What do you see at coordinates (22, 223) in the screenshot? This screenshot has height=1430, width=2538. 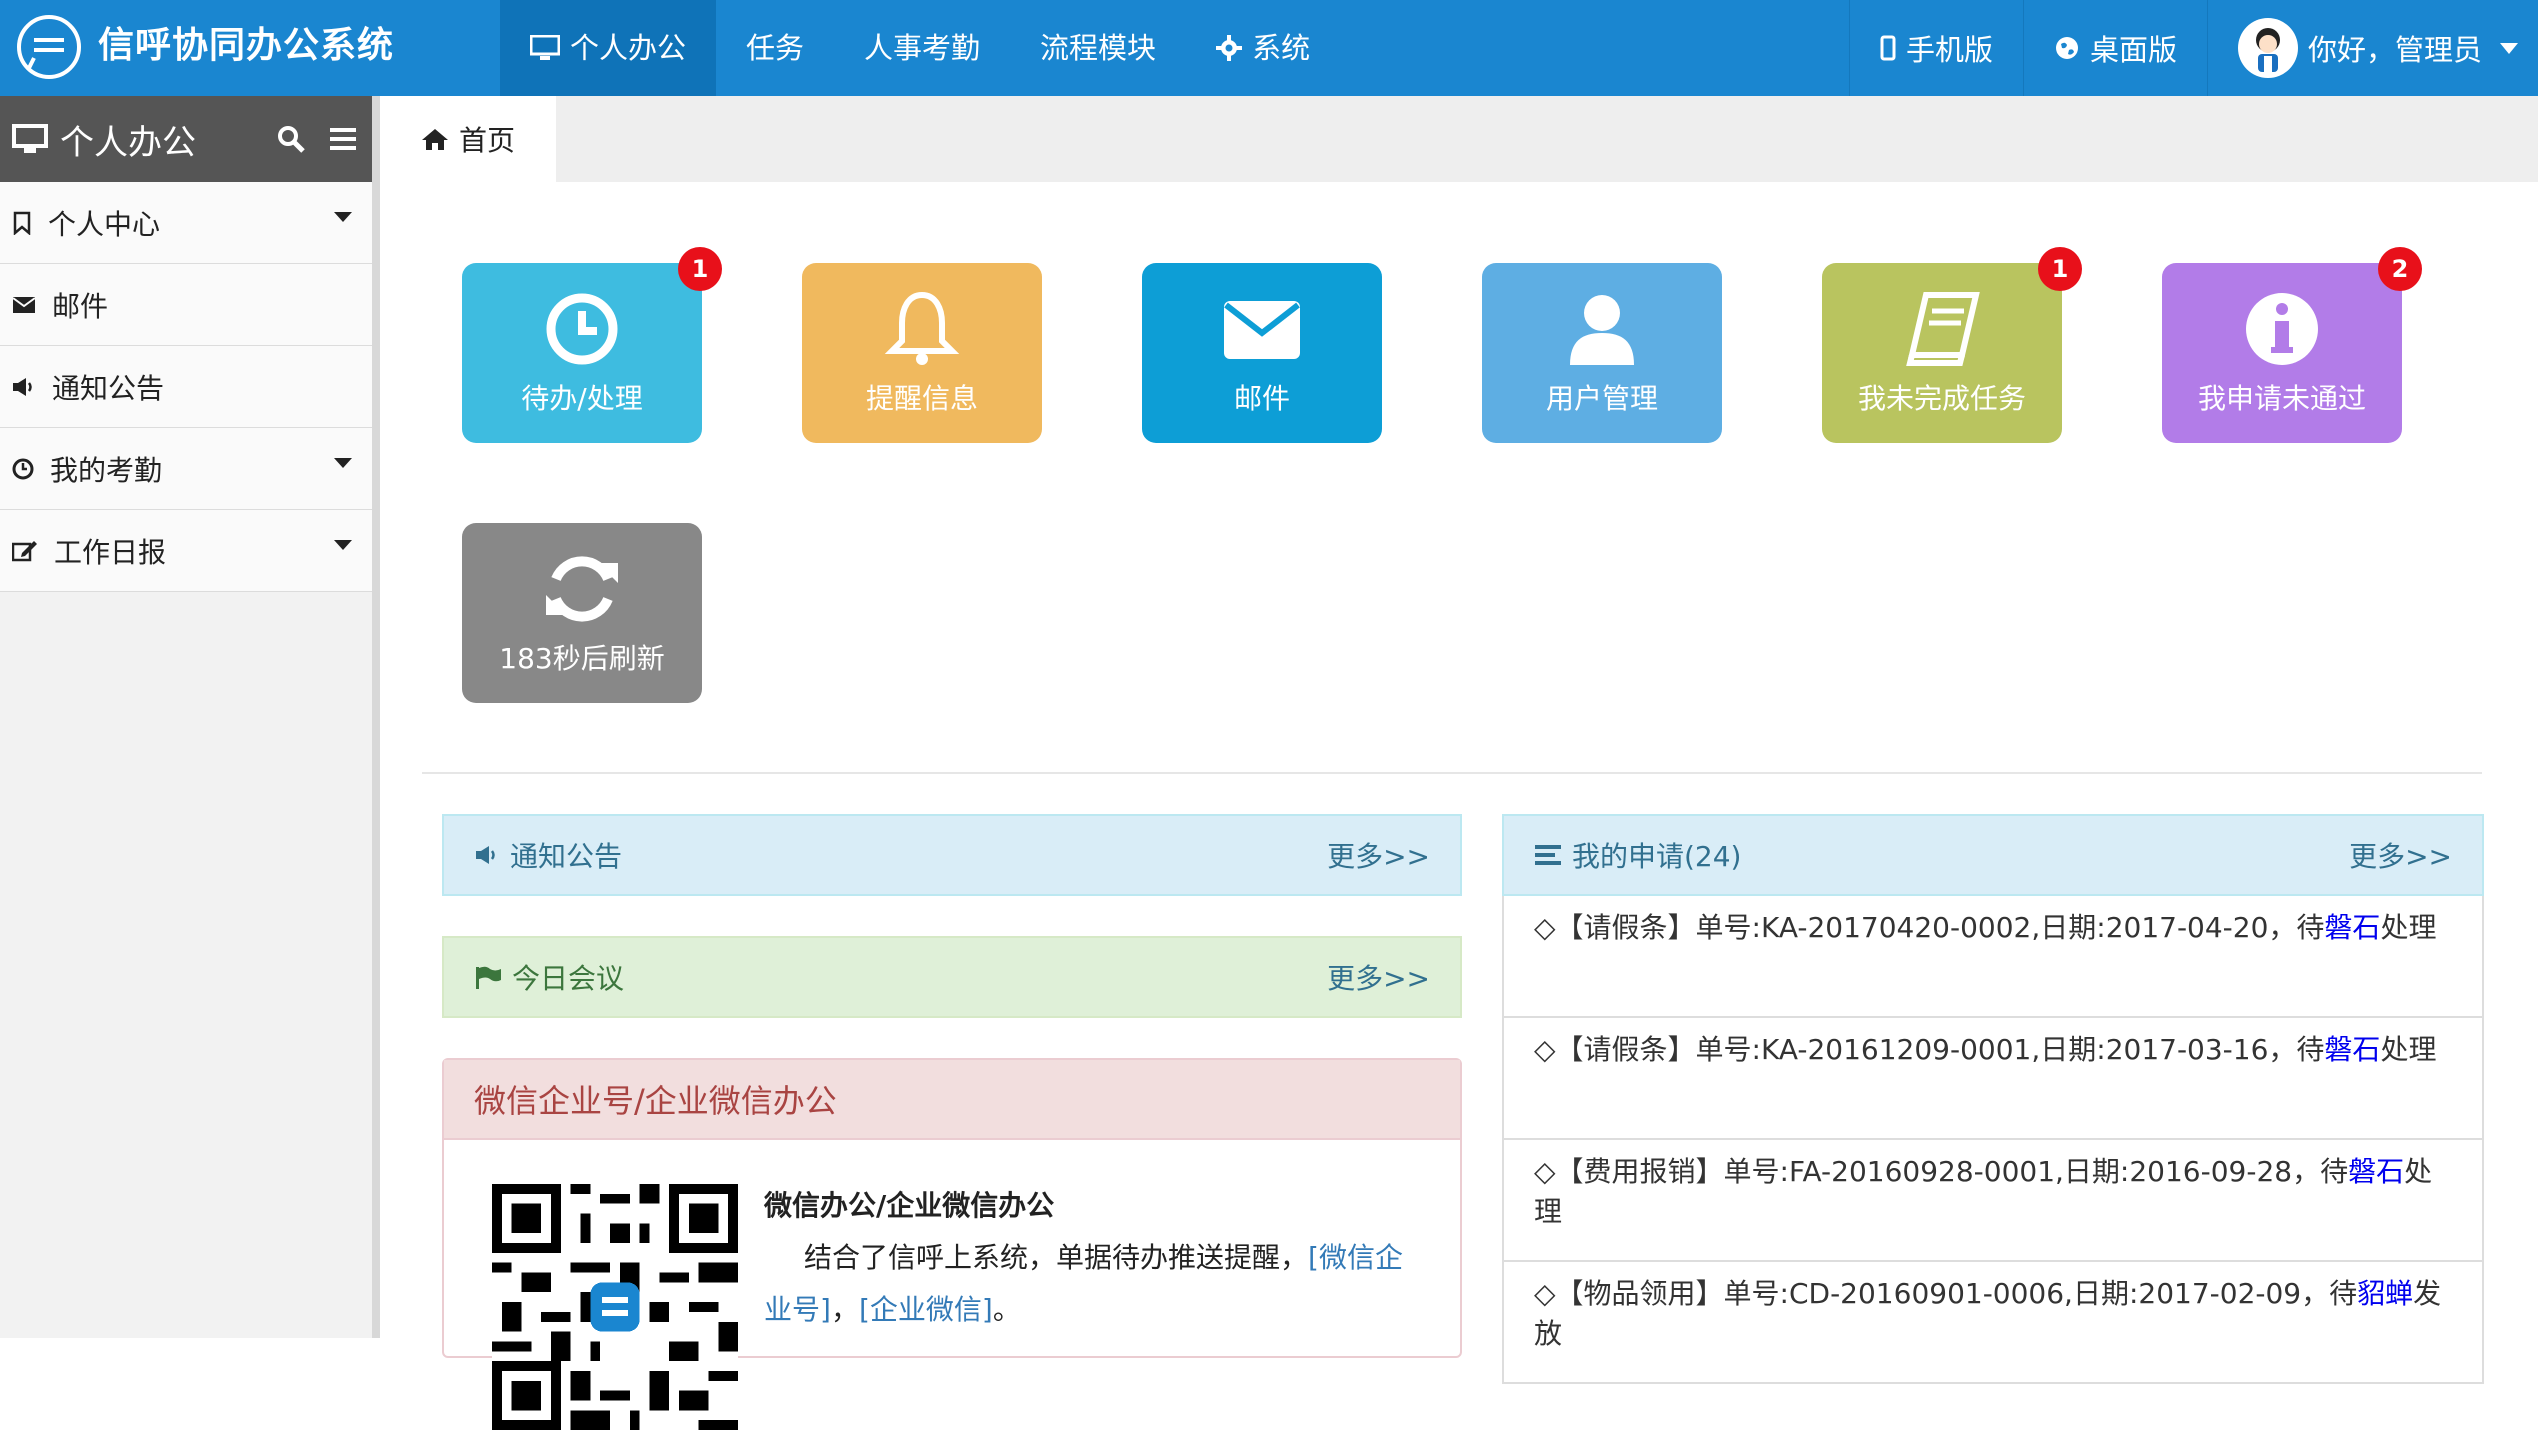 I see `bookmark-icon` at bounding box center [22, 223].